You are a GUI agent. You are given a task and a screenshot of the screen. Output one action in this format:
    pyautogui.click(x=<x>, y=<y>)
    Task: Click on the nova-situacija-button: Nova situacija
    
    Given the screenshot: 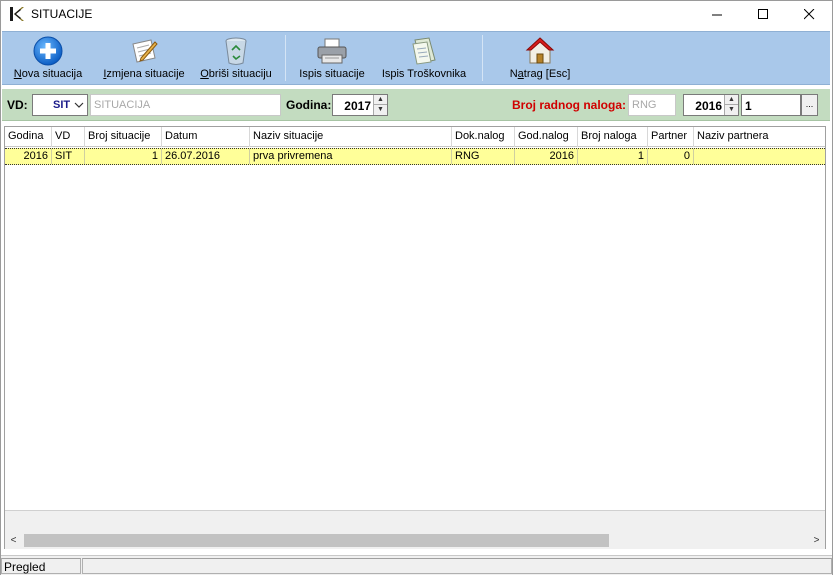 What is the action you would take?
    pyautogui.click(x=48, y=58)
    